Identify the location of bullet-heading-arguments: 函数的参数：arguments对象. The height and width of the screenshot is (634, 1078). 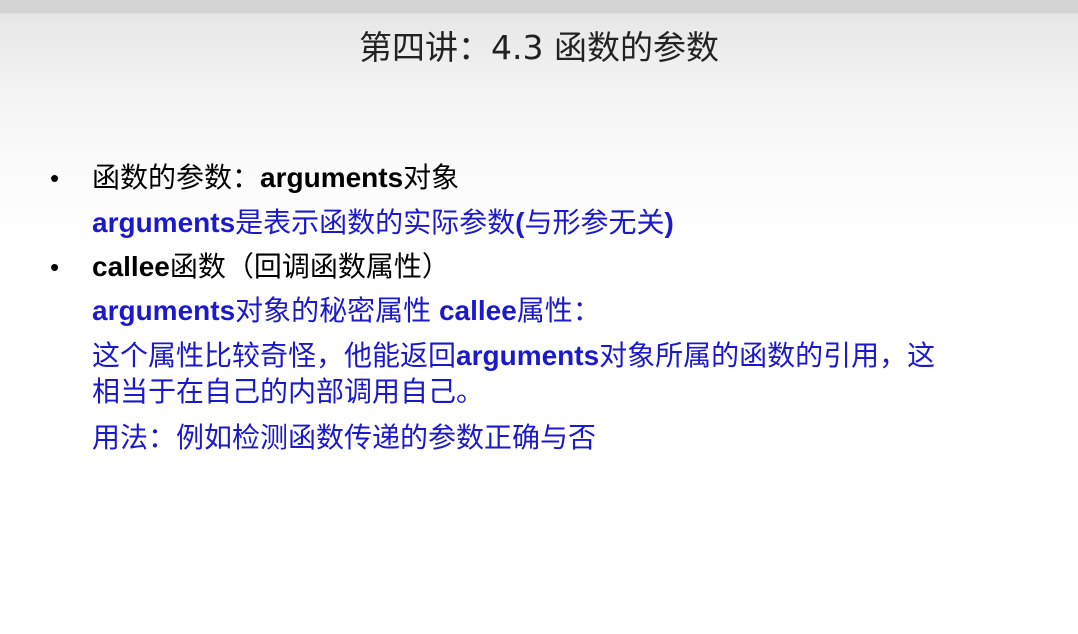
(275, 178).